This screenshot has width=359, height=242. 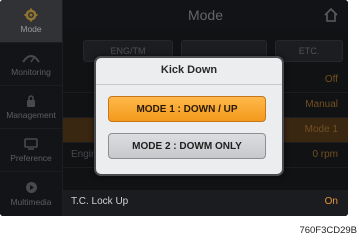 I want to click on list-item: T.C. Lock Up On, so click(x=205, y=202).